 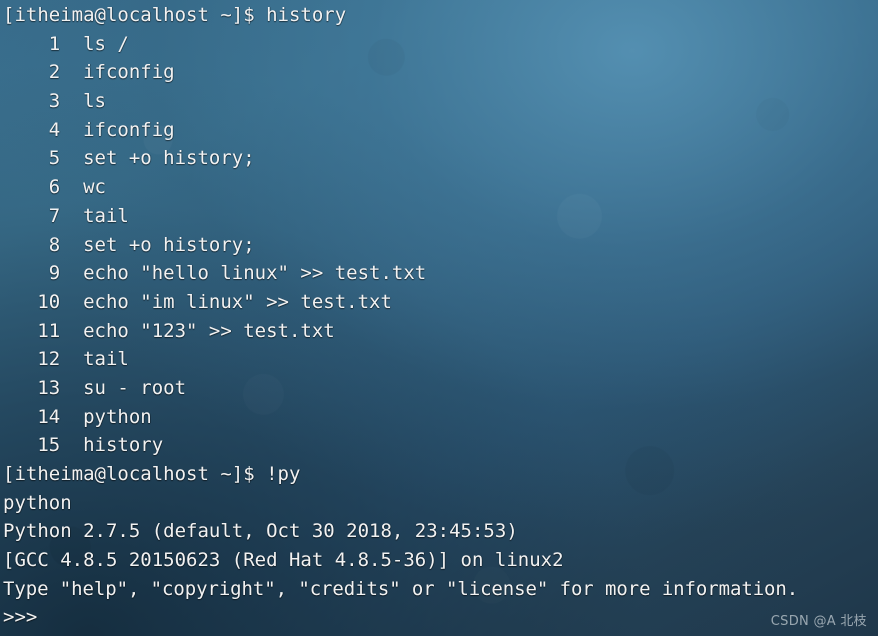 I want to click on terminal-line: 11 echo "123" >> test.txt, so click(x=169, y=330).